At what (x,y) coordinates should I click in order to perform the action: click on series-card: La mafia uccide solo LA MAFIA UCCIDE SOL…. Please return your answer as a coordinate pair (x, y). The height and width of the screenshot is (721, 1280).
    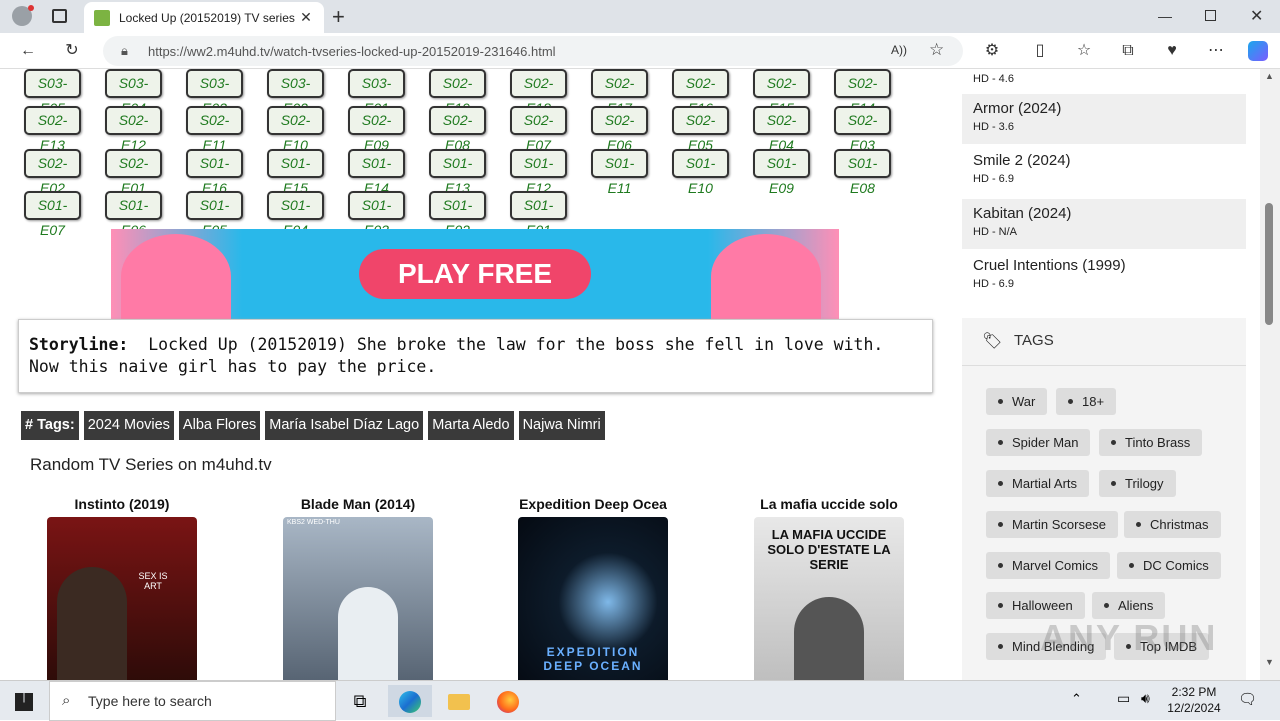
    Looking at the image, I should click on (829, 588).